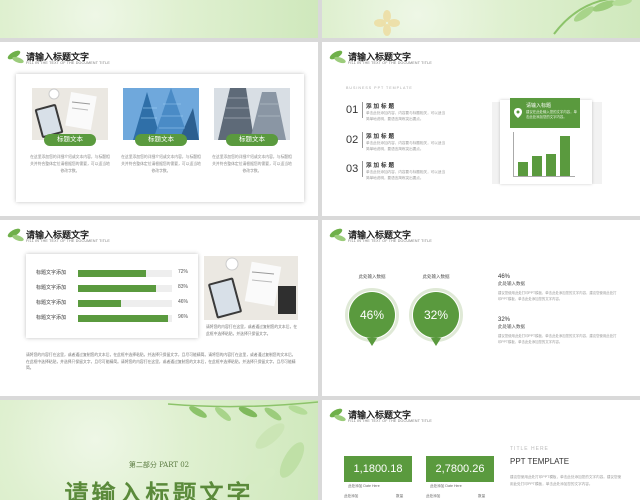  I want to click on item-number-1: 01, so click(352, 110).